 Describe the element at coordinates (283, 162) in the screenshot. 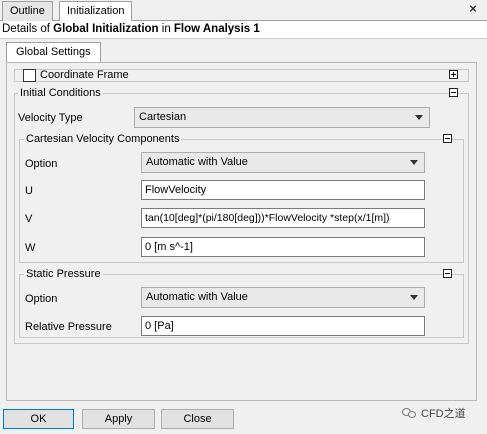

I see `velocity-option-select: Automatic with Value` at that location.